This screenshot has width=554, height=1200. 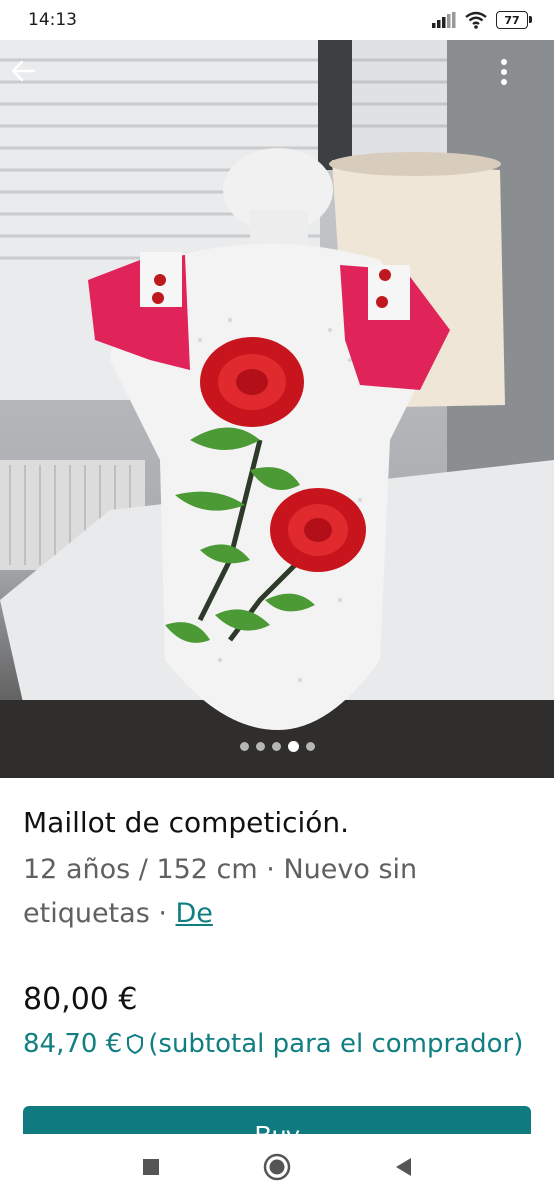 I want to click on recents-button, so click(x=151, y=1167).